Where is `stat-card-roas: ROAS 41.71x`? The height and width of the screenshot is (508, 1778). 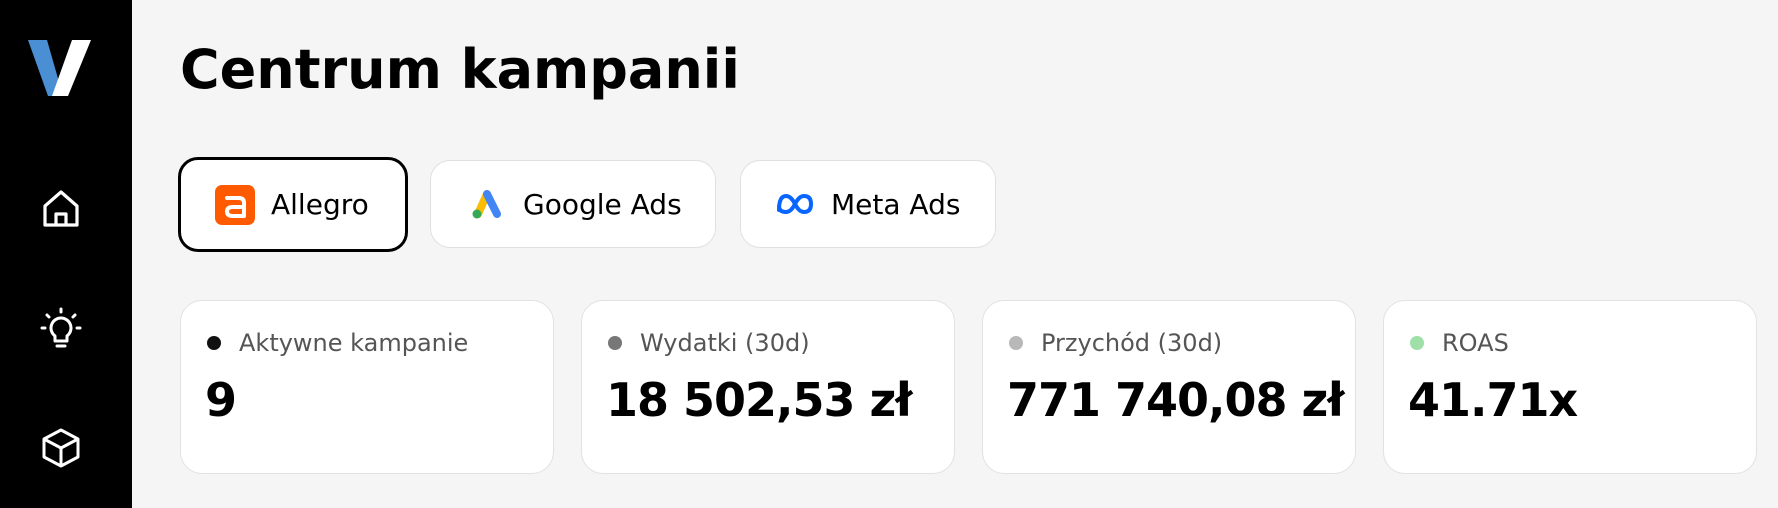 stat-card-roas: ROAS 41.71x is located at coordinates (1570, 387).